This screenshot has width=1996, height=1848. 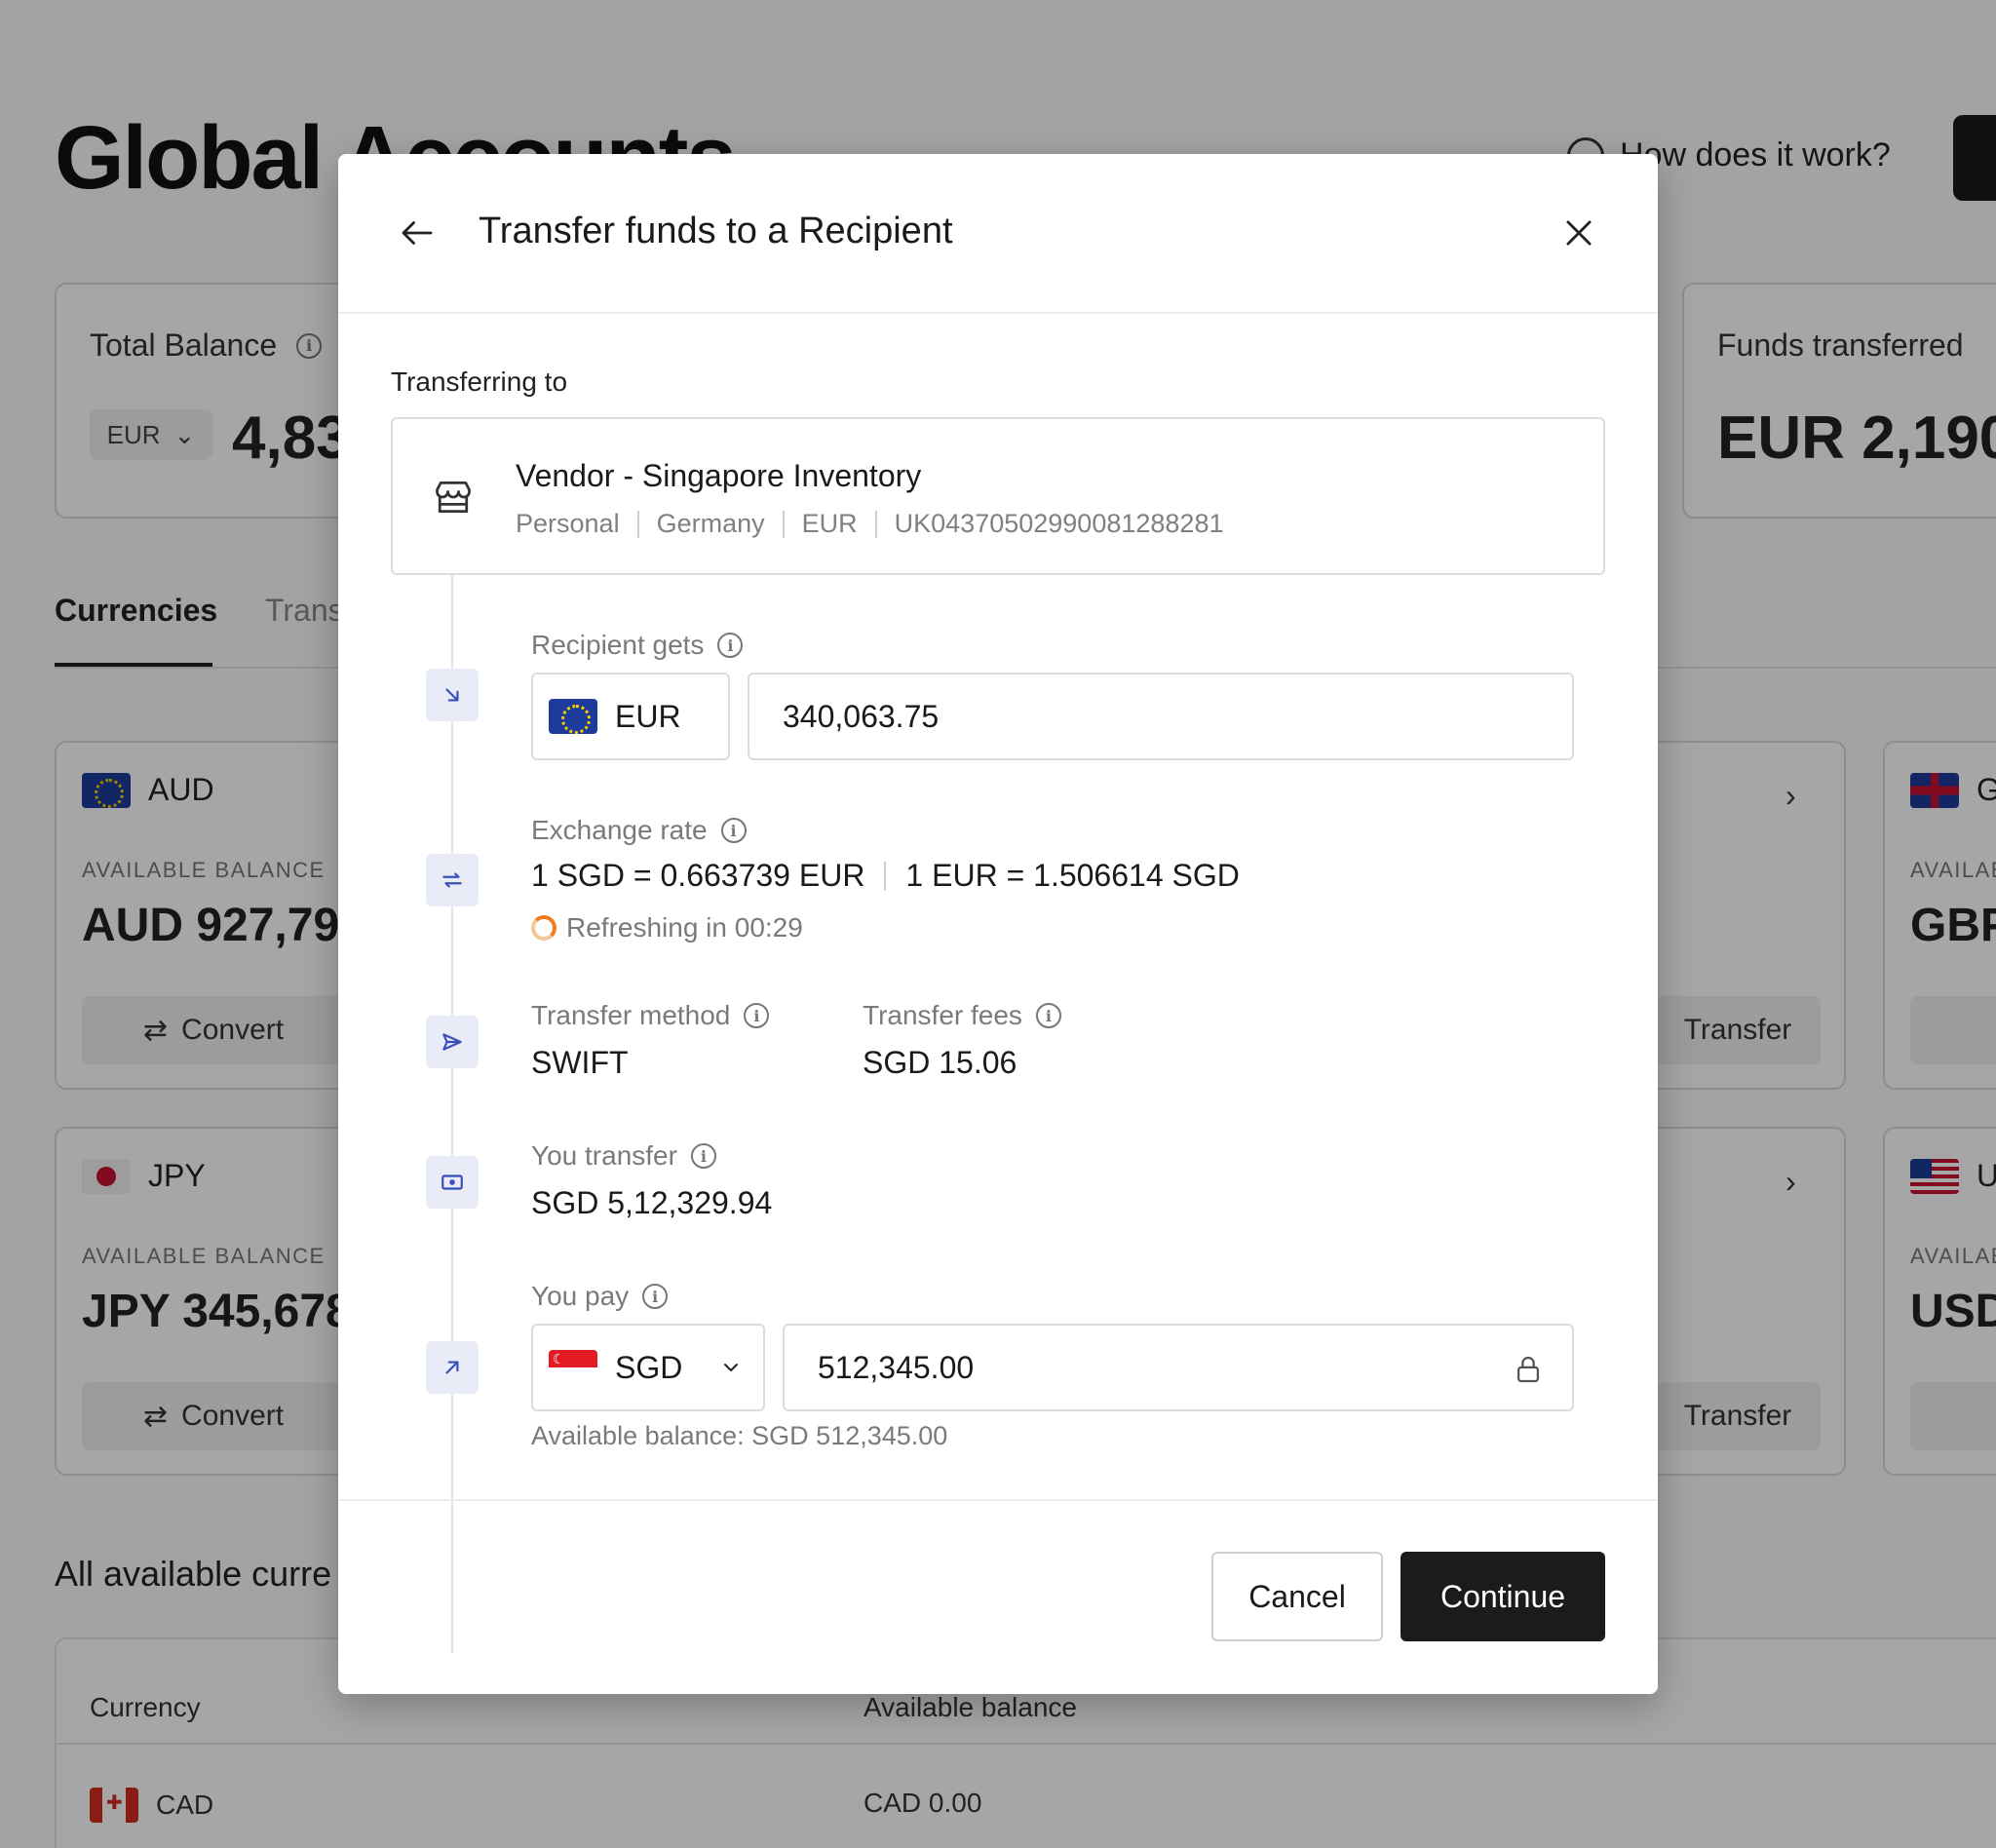 I want to click on recipient-amount-input: 340,063.75, so click(x=1161, y=716).